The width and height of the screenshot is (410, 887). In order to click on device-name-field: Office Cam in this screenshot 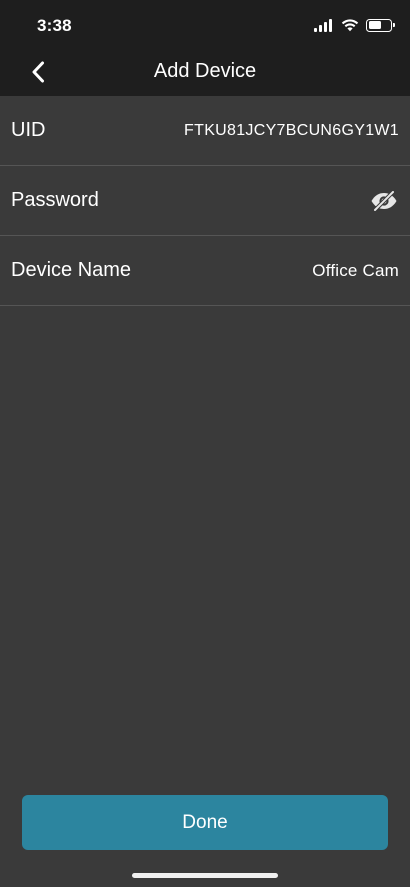, I will do `click(355, 271)`.